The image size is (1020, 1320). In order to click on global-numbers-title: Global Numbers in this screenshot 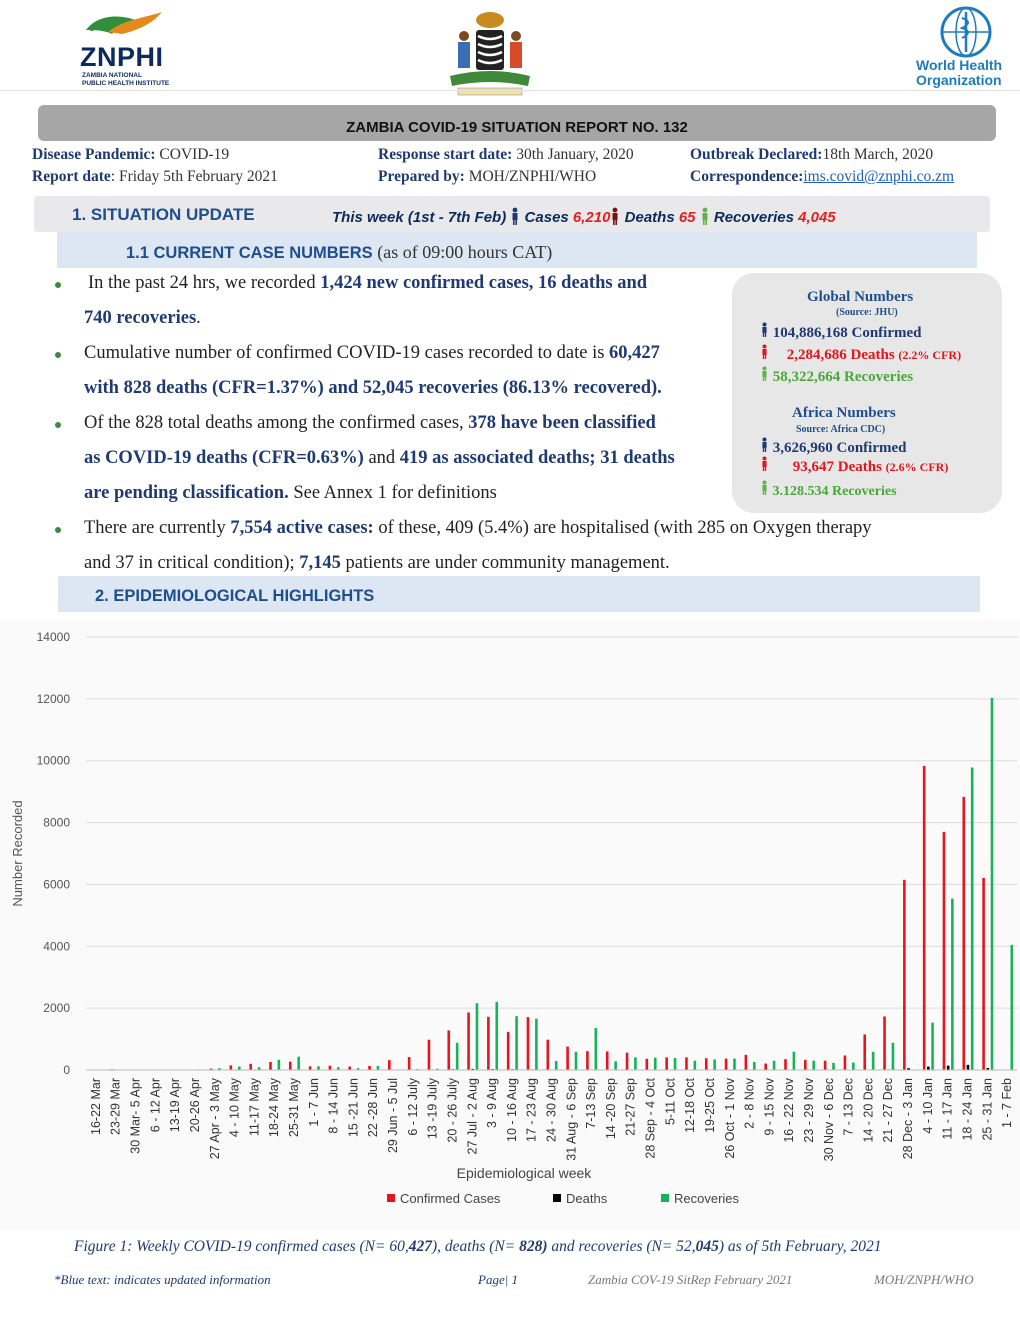, I will do `click(860, 297)`.